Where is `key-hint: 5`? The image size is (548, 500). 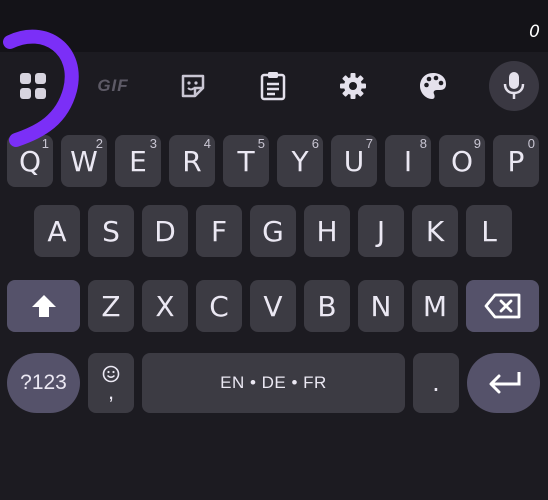 key-hint: 5 is located at coordinates (261, 143).